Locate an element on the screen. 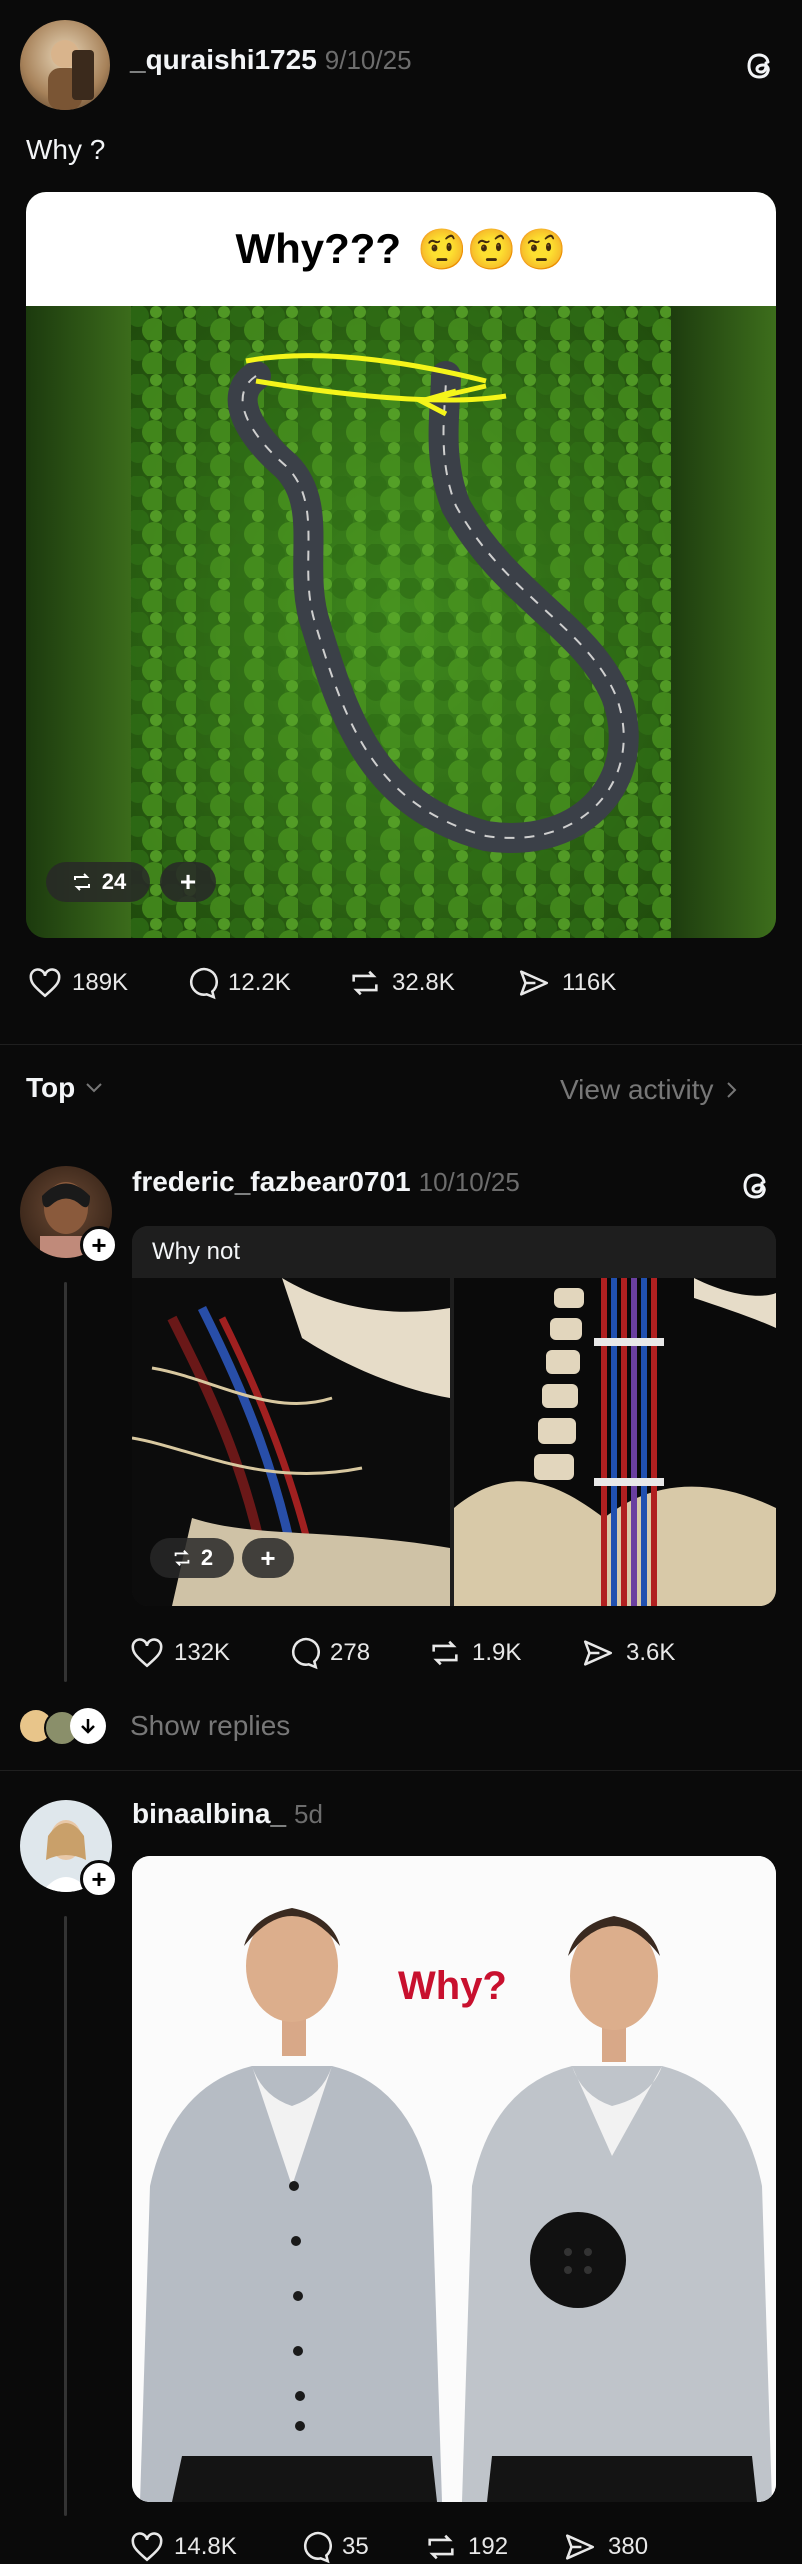 The height and width of the screenshot is (2564, 802). reply-date: 10/10/25 is located at coordinates (469, 1182).